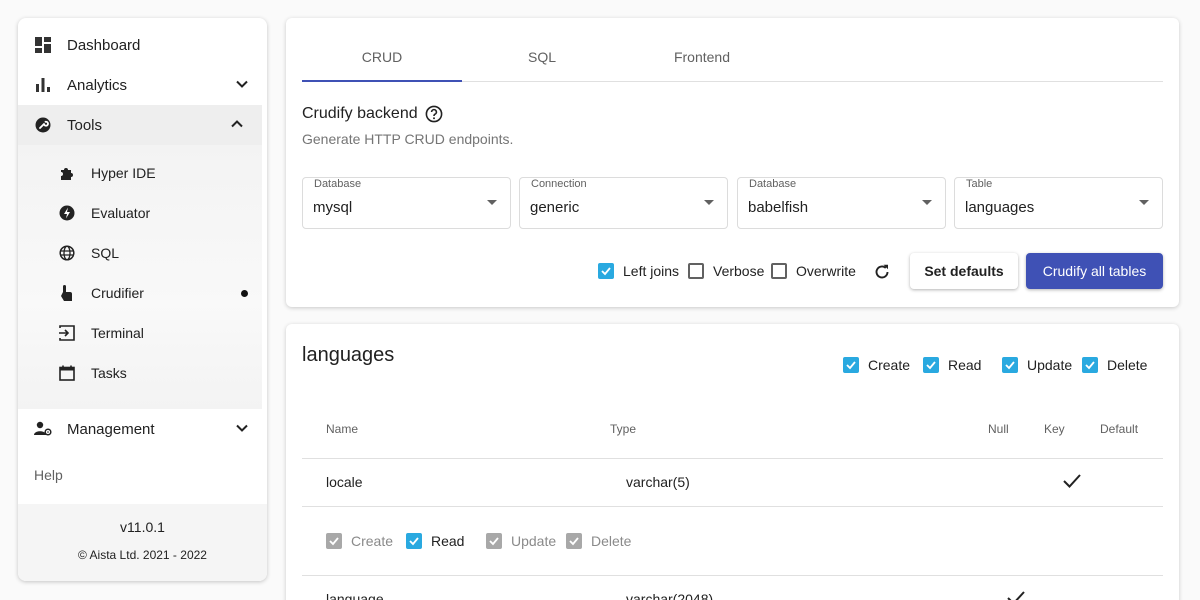 The width and height of the screenshot is (1200, 600). I want to click on nav-tools-label: Tools, so click(85, 125).